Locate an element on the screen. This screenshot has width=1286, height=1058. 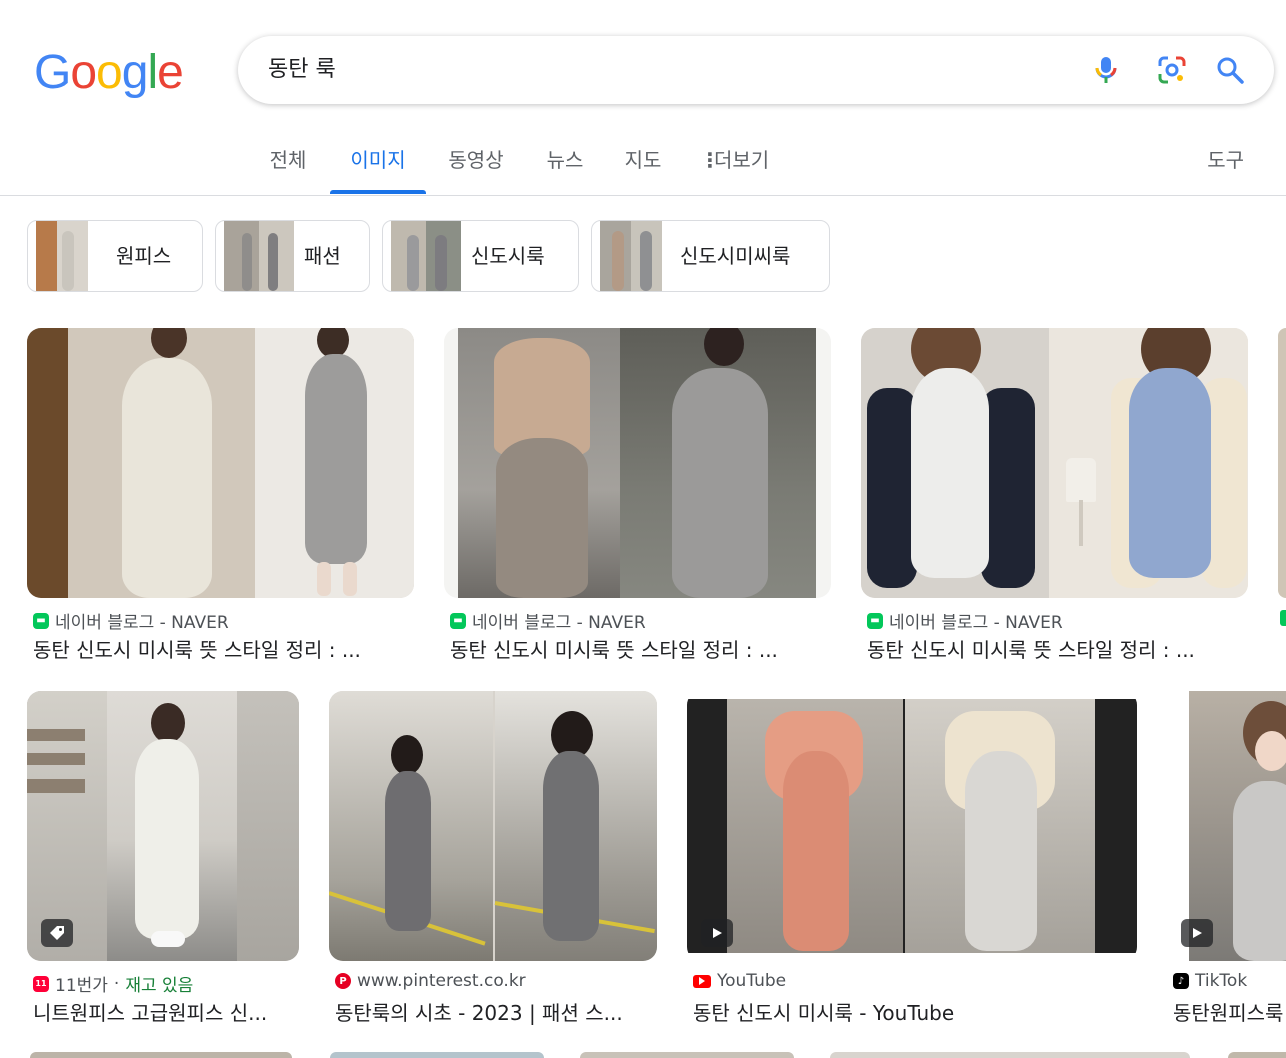
logo-letter-1: G is located at coordinates (52, 72).